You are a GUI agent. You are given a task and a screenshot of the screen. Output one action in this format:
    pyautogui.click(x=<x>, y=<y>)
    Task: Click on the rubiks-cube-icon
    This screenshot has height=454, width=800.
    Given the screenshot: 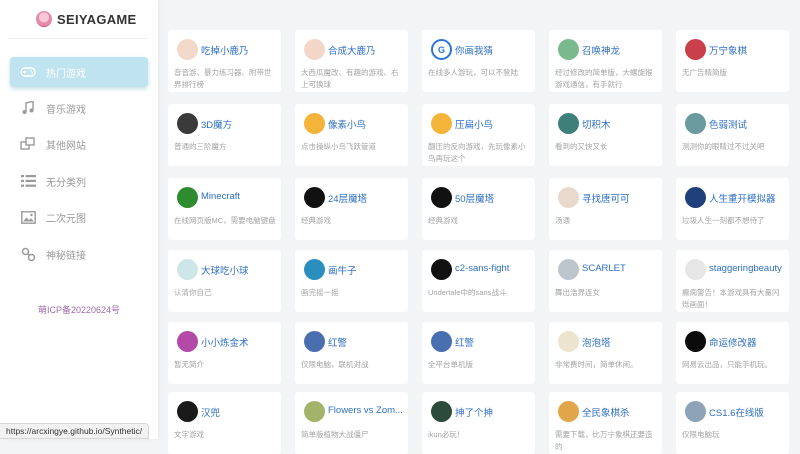 What is the action you would take?
    pyautogui.click(x=187, y=123)
    